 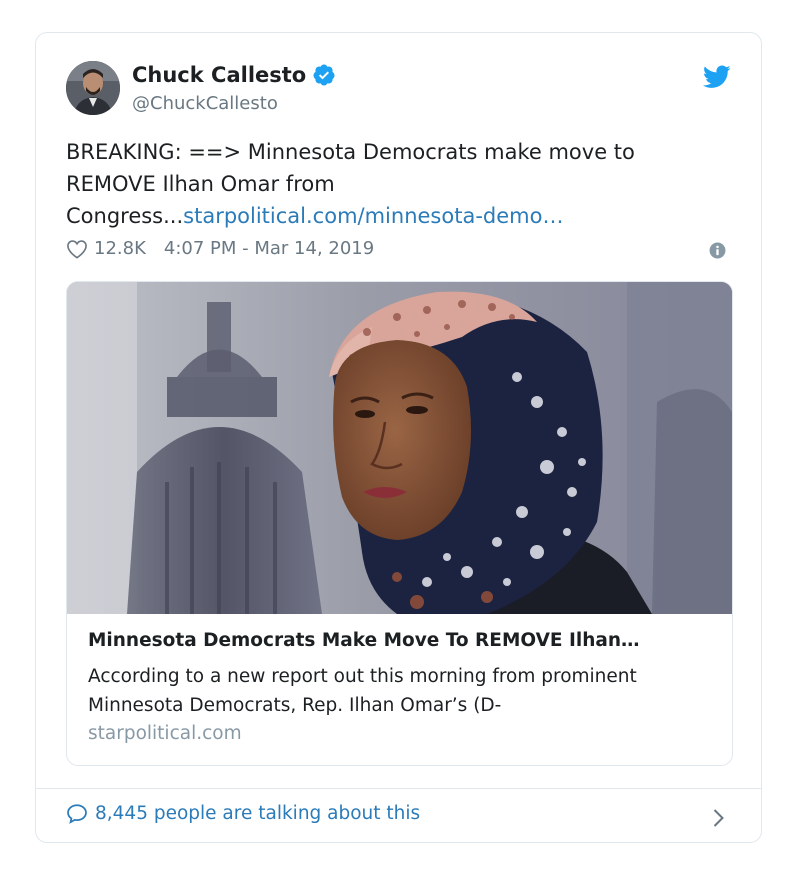 I want to click on conversation-link: 8,445 people are talking about this, so click(x=243, y=813).